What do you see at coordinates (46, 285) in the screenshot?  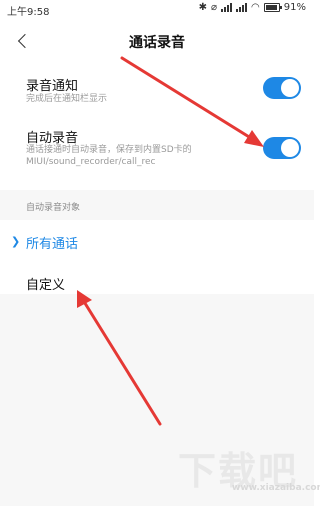 I see `option-custom-label: 自定义` at bounding box center [46, 285].